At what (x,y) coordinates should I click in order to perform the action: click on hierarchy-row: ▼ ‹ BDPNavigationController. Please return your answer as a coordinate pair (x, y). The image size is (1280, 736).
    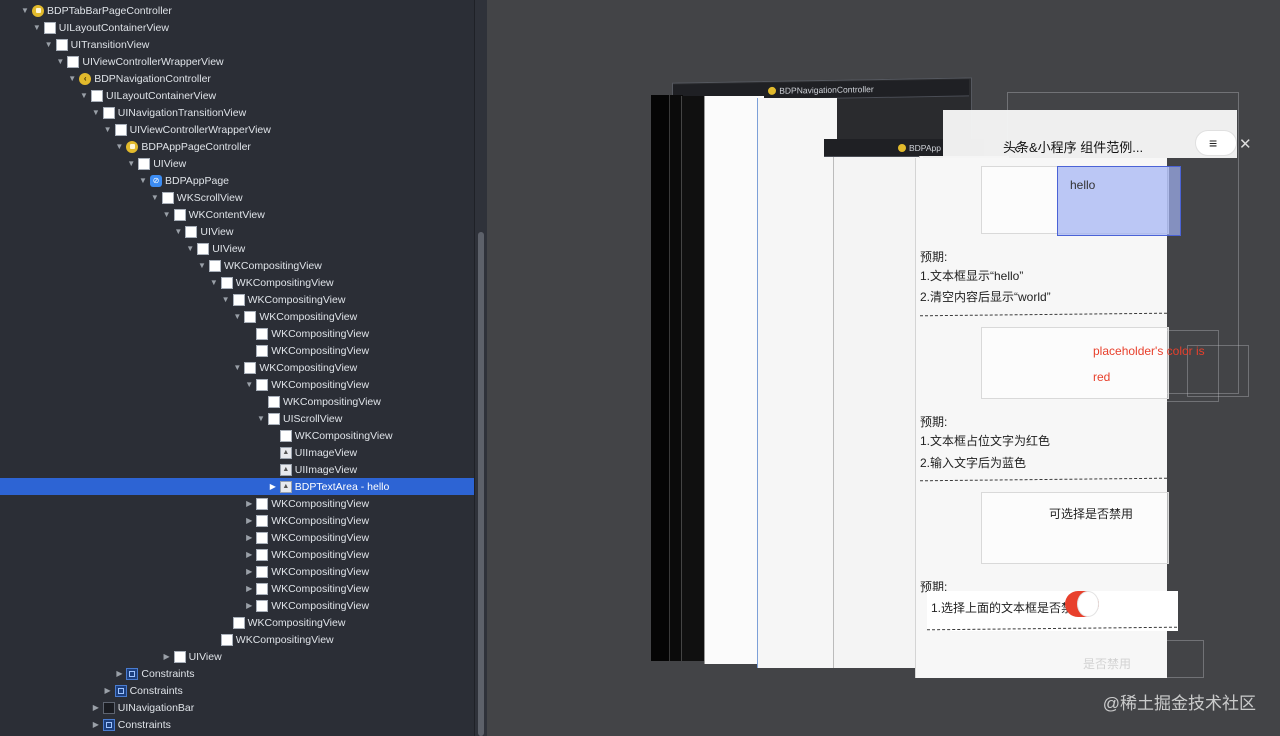
    Looking at the image, I should click on (237, 78).